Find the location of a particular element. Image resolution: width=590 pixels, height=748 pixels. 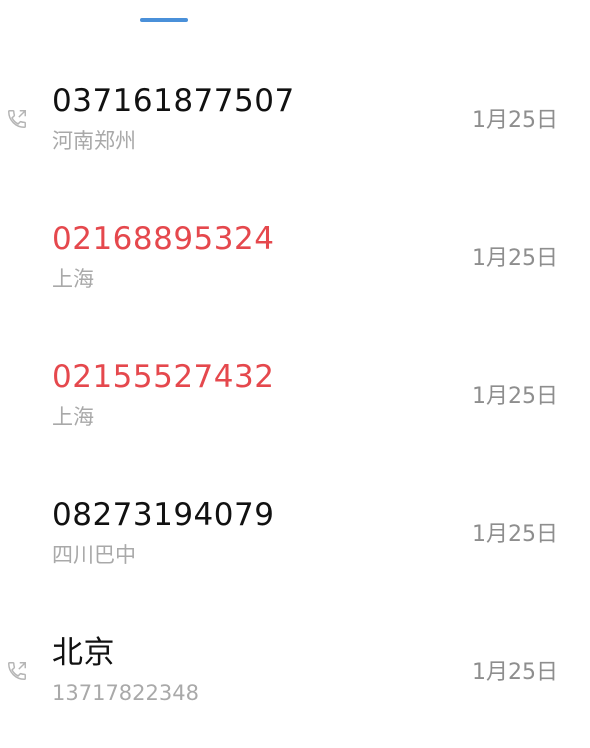

contact-name: 北京 is located at coordinates (83, 653).